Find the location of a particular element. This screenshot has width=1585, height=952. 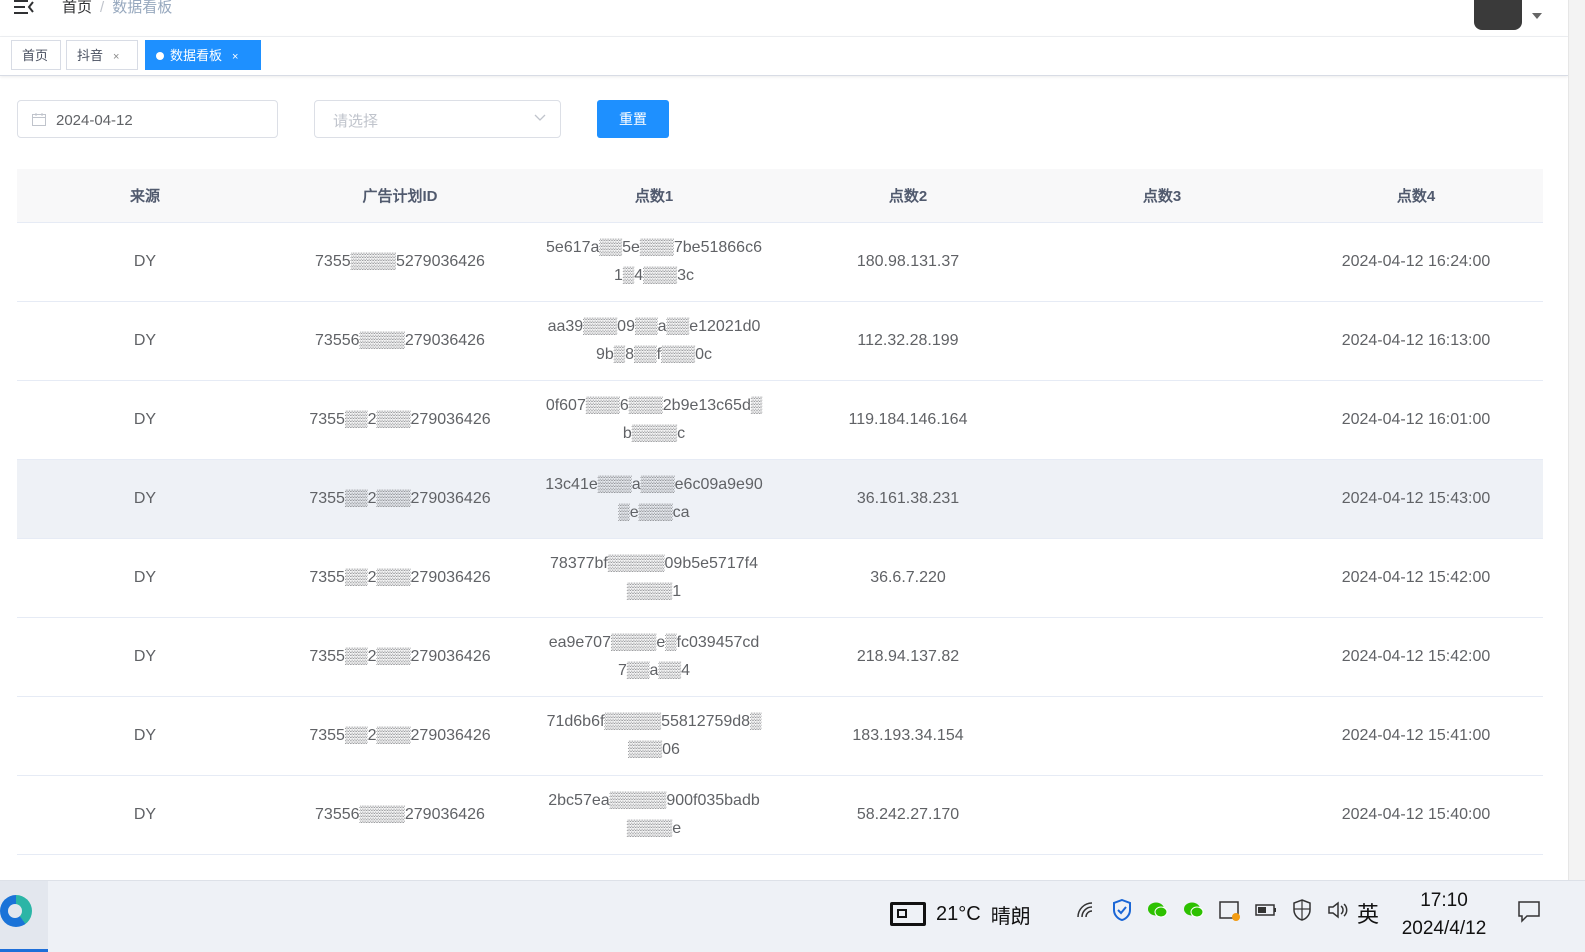

system-tray is located at coordinates (1212, 910).